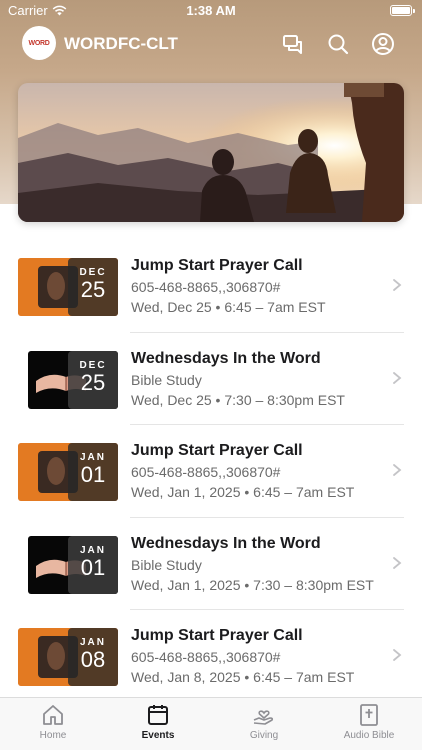 This screenshot has height=750, width=422. What do you see at coordinates (369, 715) in the screenshot?
I see `bible-icon` at bounding box center [369, 715].